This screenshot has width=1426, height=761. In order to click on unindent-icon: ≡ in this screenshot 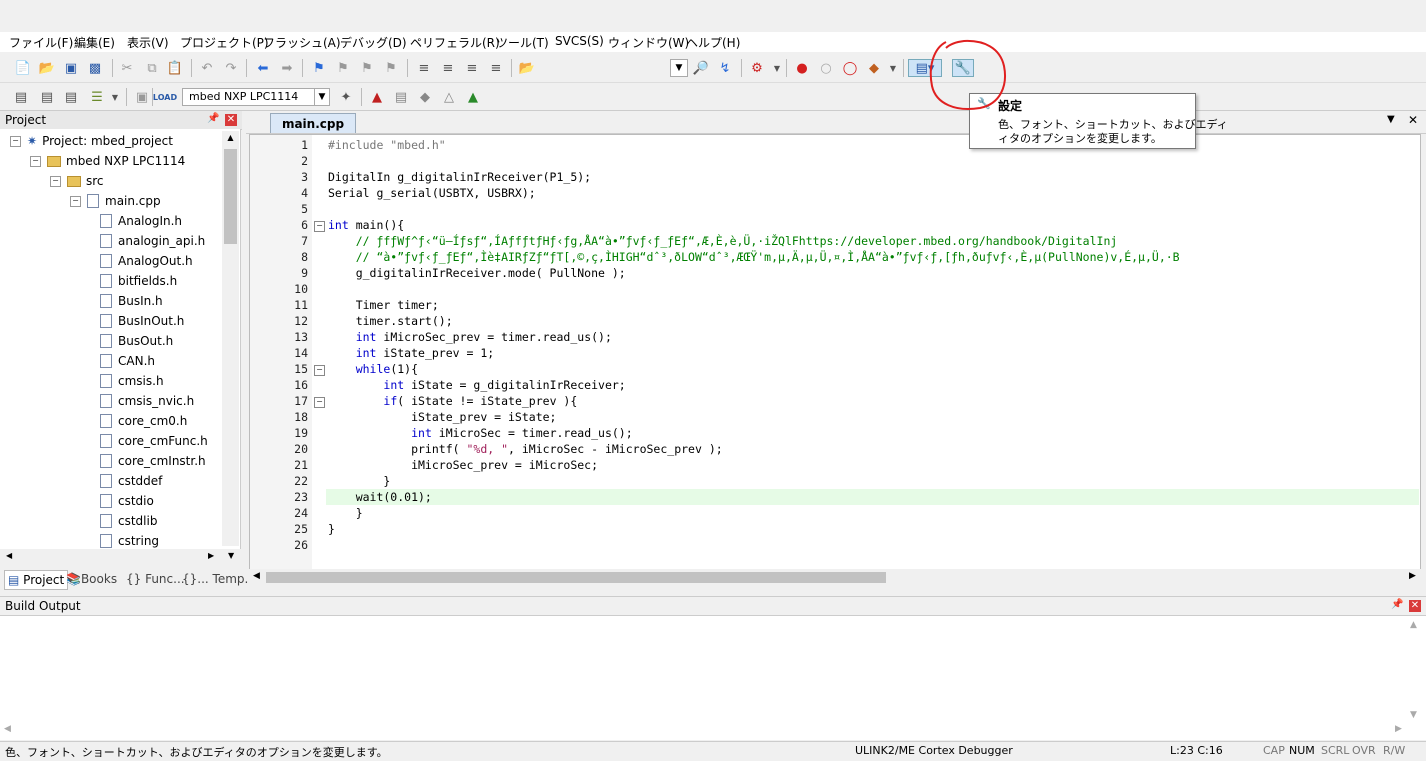, I will do `click(448, 68)`.